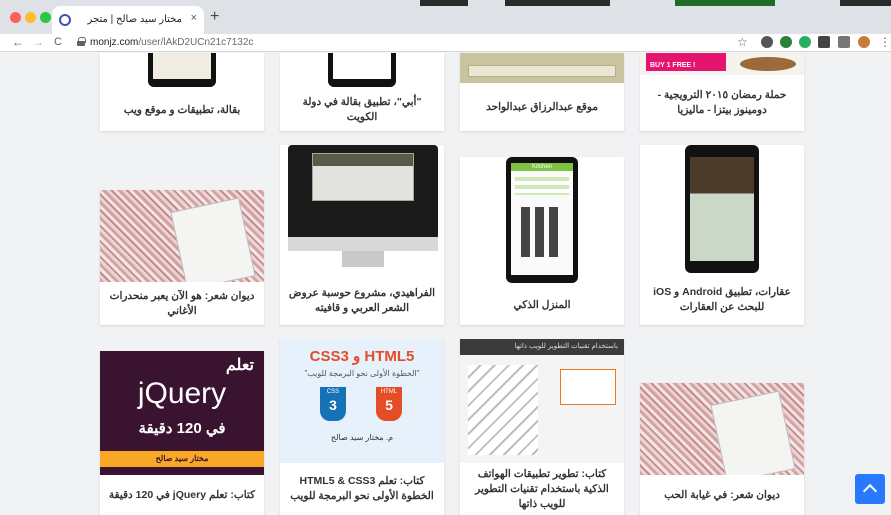 This screenshot has height=515, width=891. Describe the element at coordinates (182, 495) in the screenshot. I see `card-caption: كتاب: تعلم jQuery في 120 دقيقة` at that location.